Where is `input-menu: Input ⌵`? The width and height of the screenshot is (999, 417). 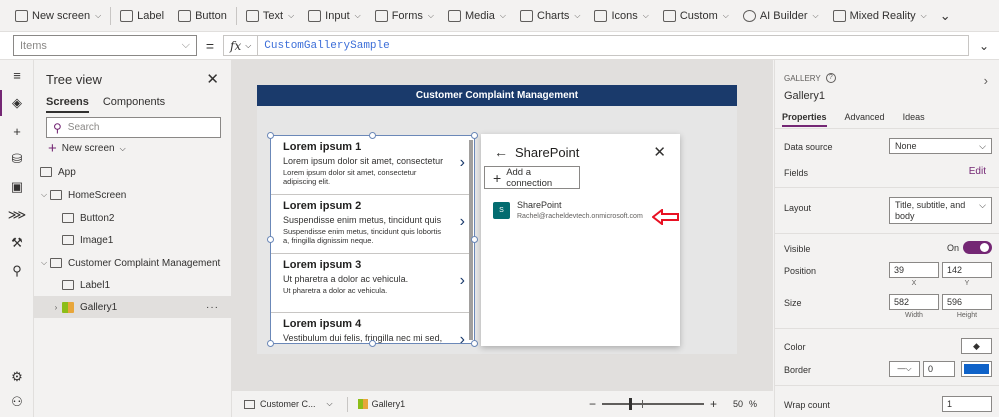
input-menu: Input ⌵ is located at coordinates (334, 16).